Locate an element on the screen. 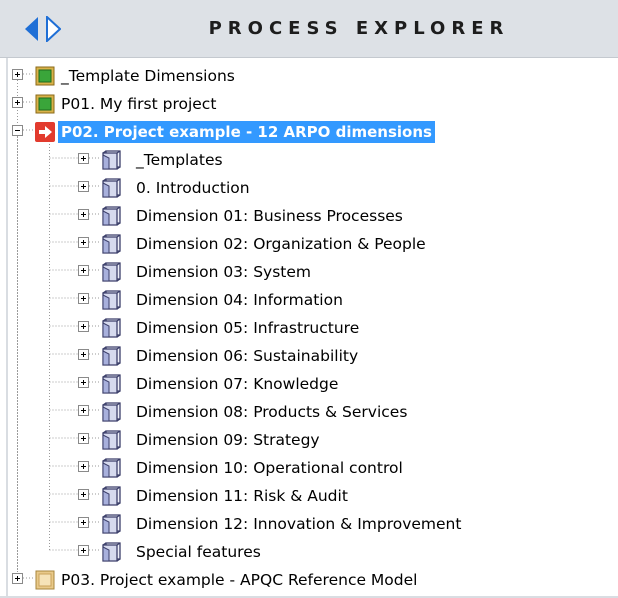 The height and width of the screenshot is (598, 618). tree-folder-row: Dimension 03: System is located at coordinates (309, 272).